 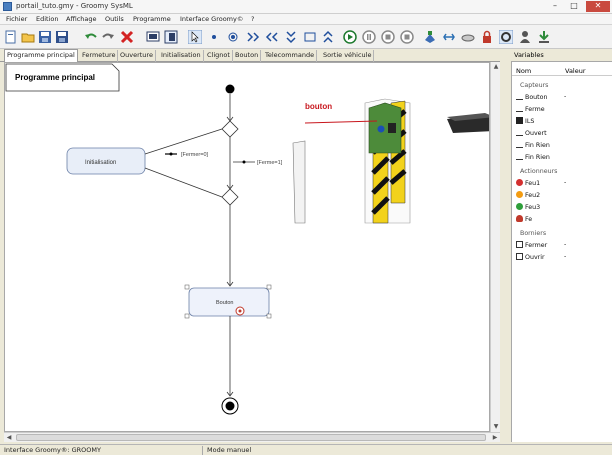 What do you see at coordinates (306, 449) in the screenshot?
I see `status-bar: Interface Groomy®: GROOMY Mode manuel` at bounding box center [306, 449].